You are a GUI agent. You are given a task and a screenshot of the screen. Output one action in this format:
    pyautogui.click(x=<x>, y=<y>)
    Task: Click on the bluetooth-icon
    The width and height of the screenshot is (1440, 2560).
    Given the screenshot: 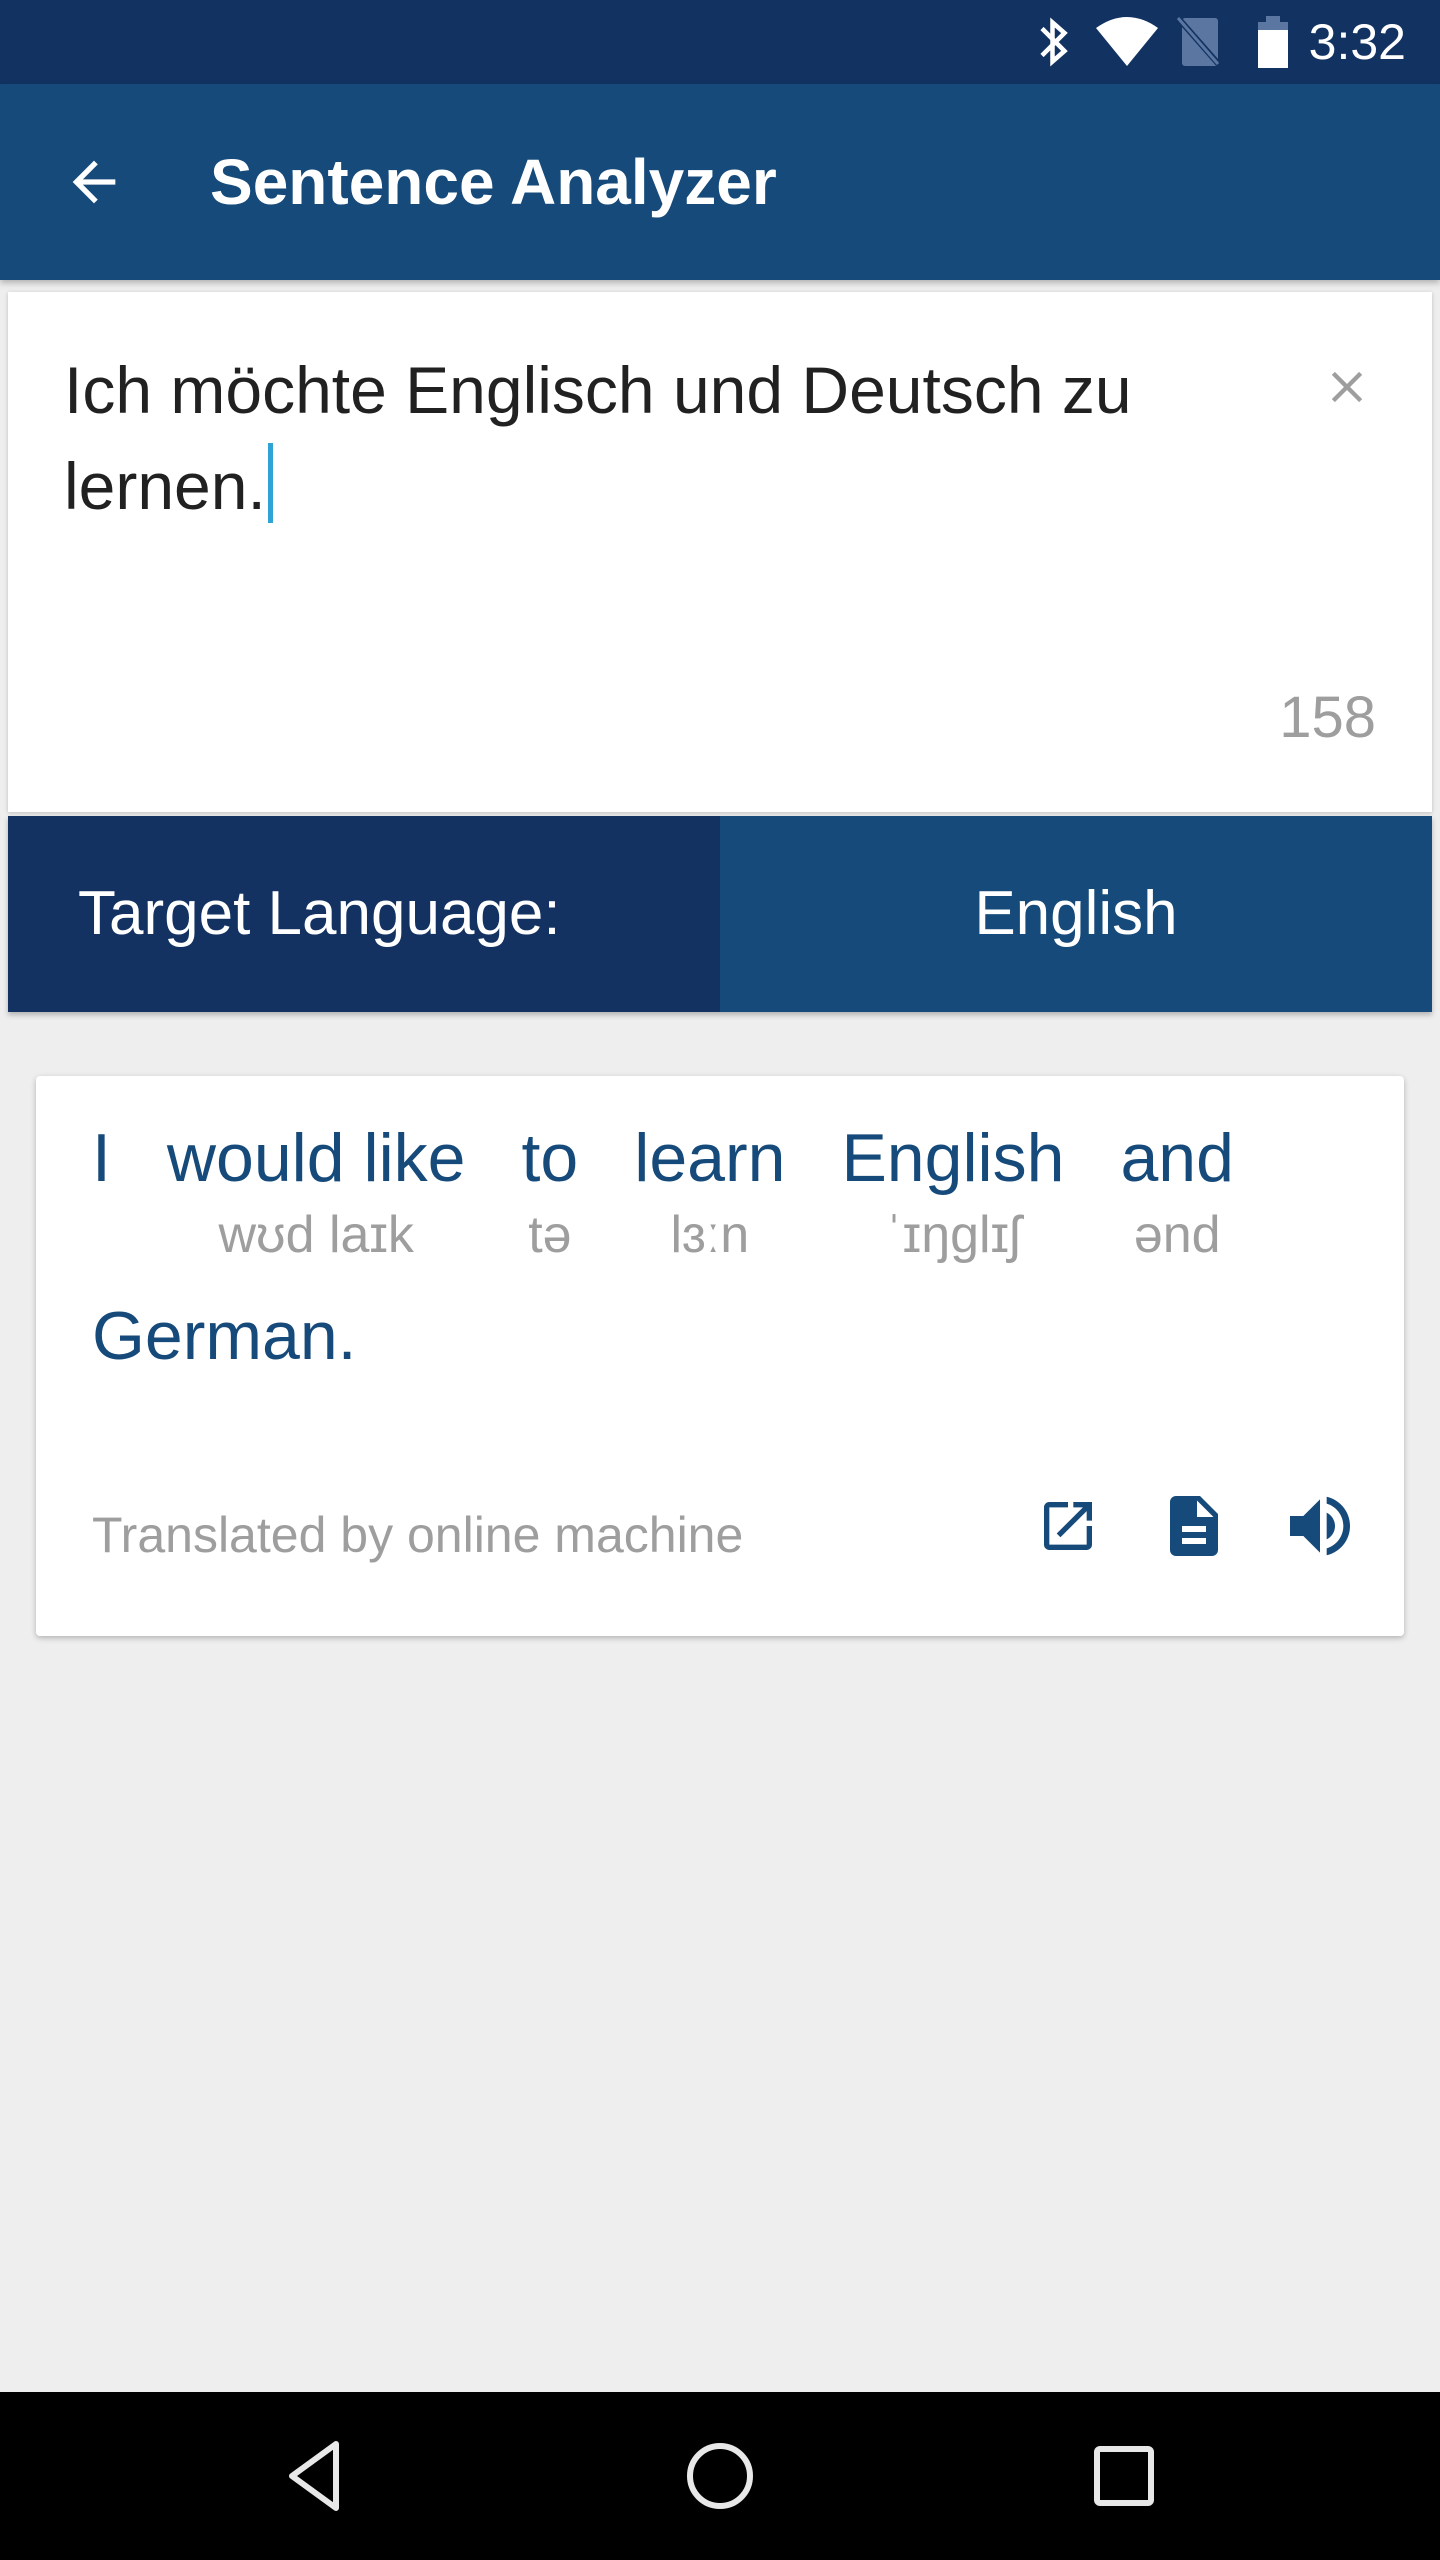 What is the action you would take?
    pyautogui.click(x=1054, y=42)
    